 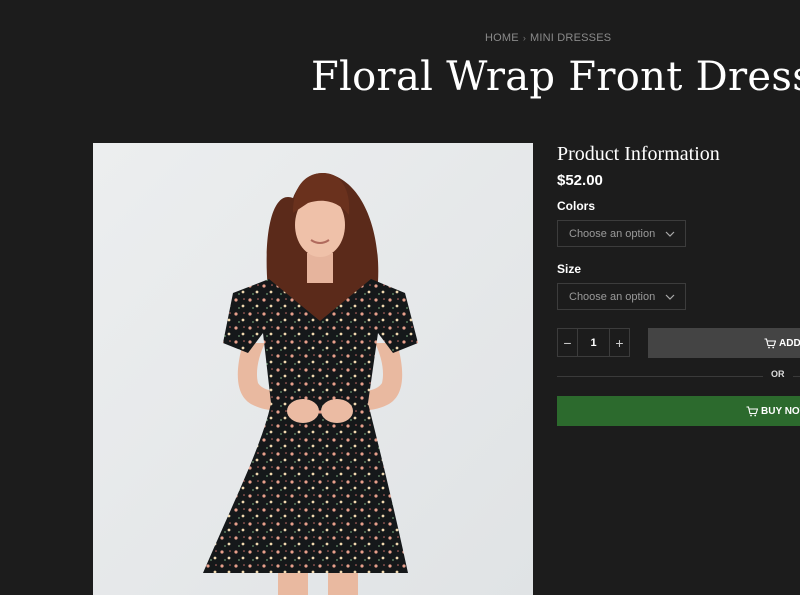 I want to click on buy-now-button: BUY NOW, so click(x=678, y=411).